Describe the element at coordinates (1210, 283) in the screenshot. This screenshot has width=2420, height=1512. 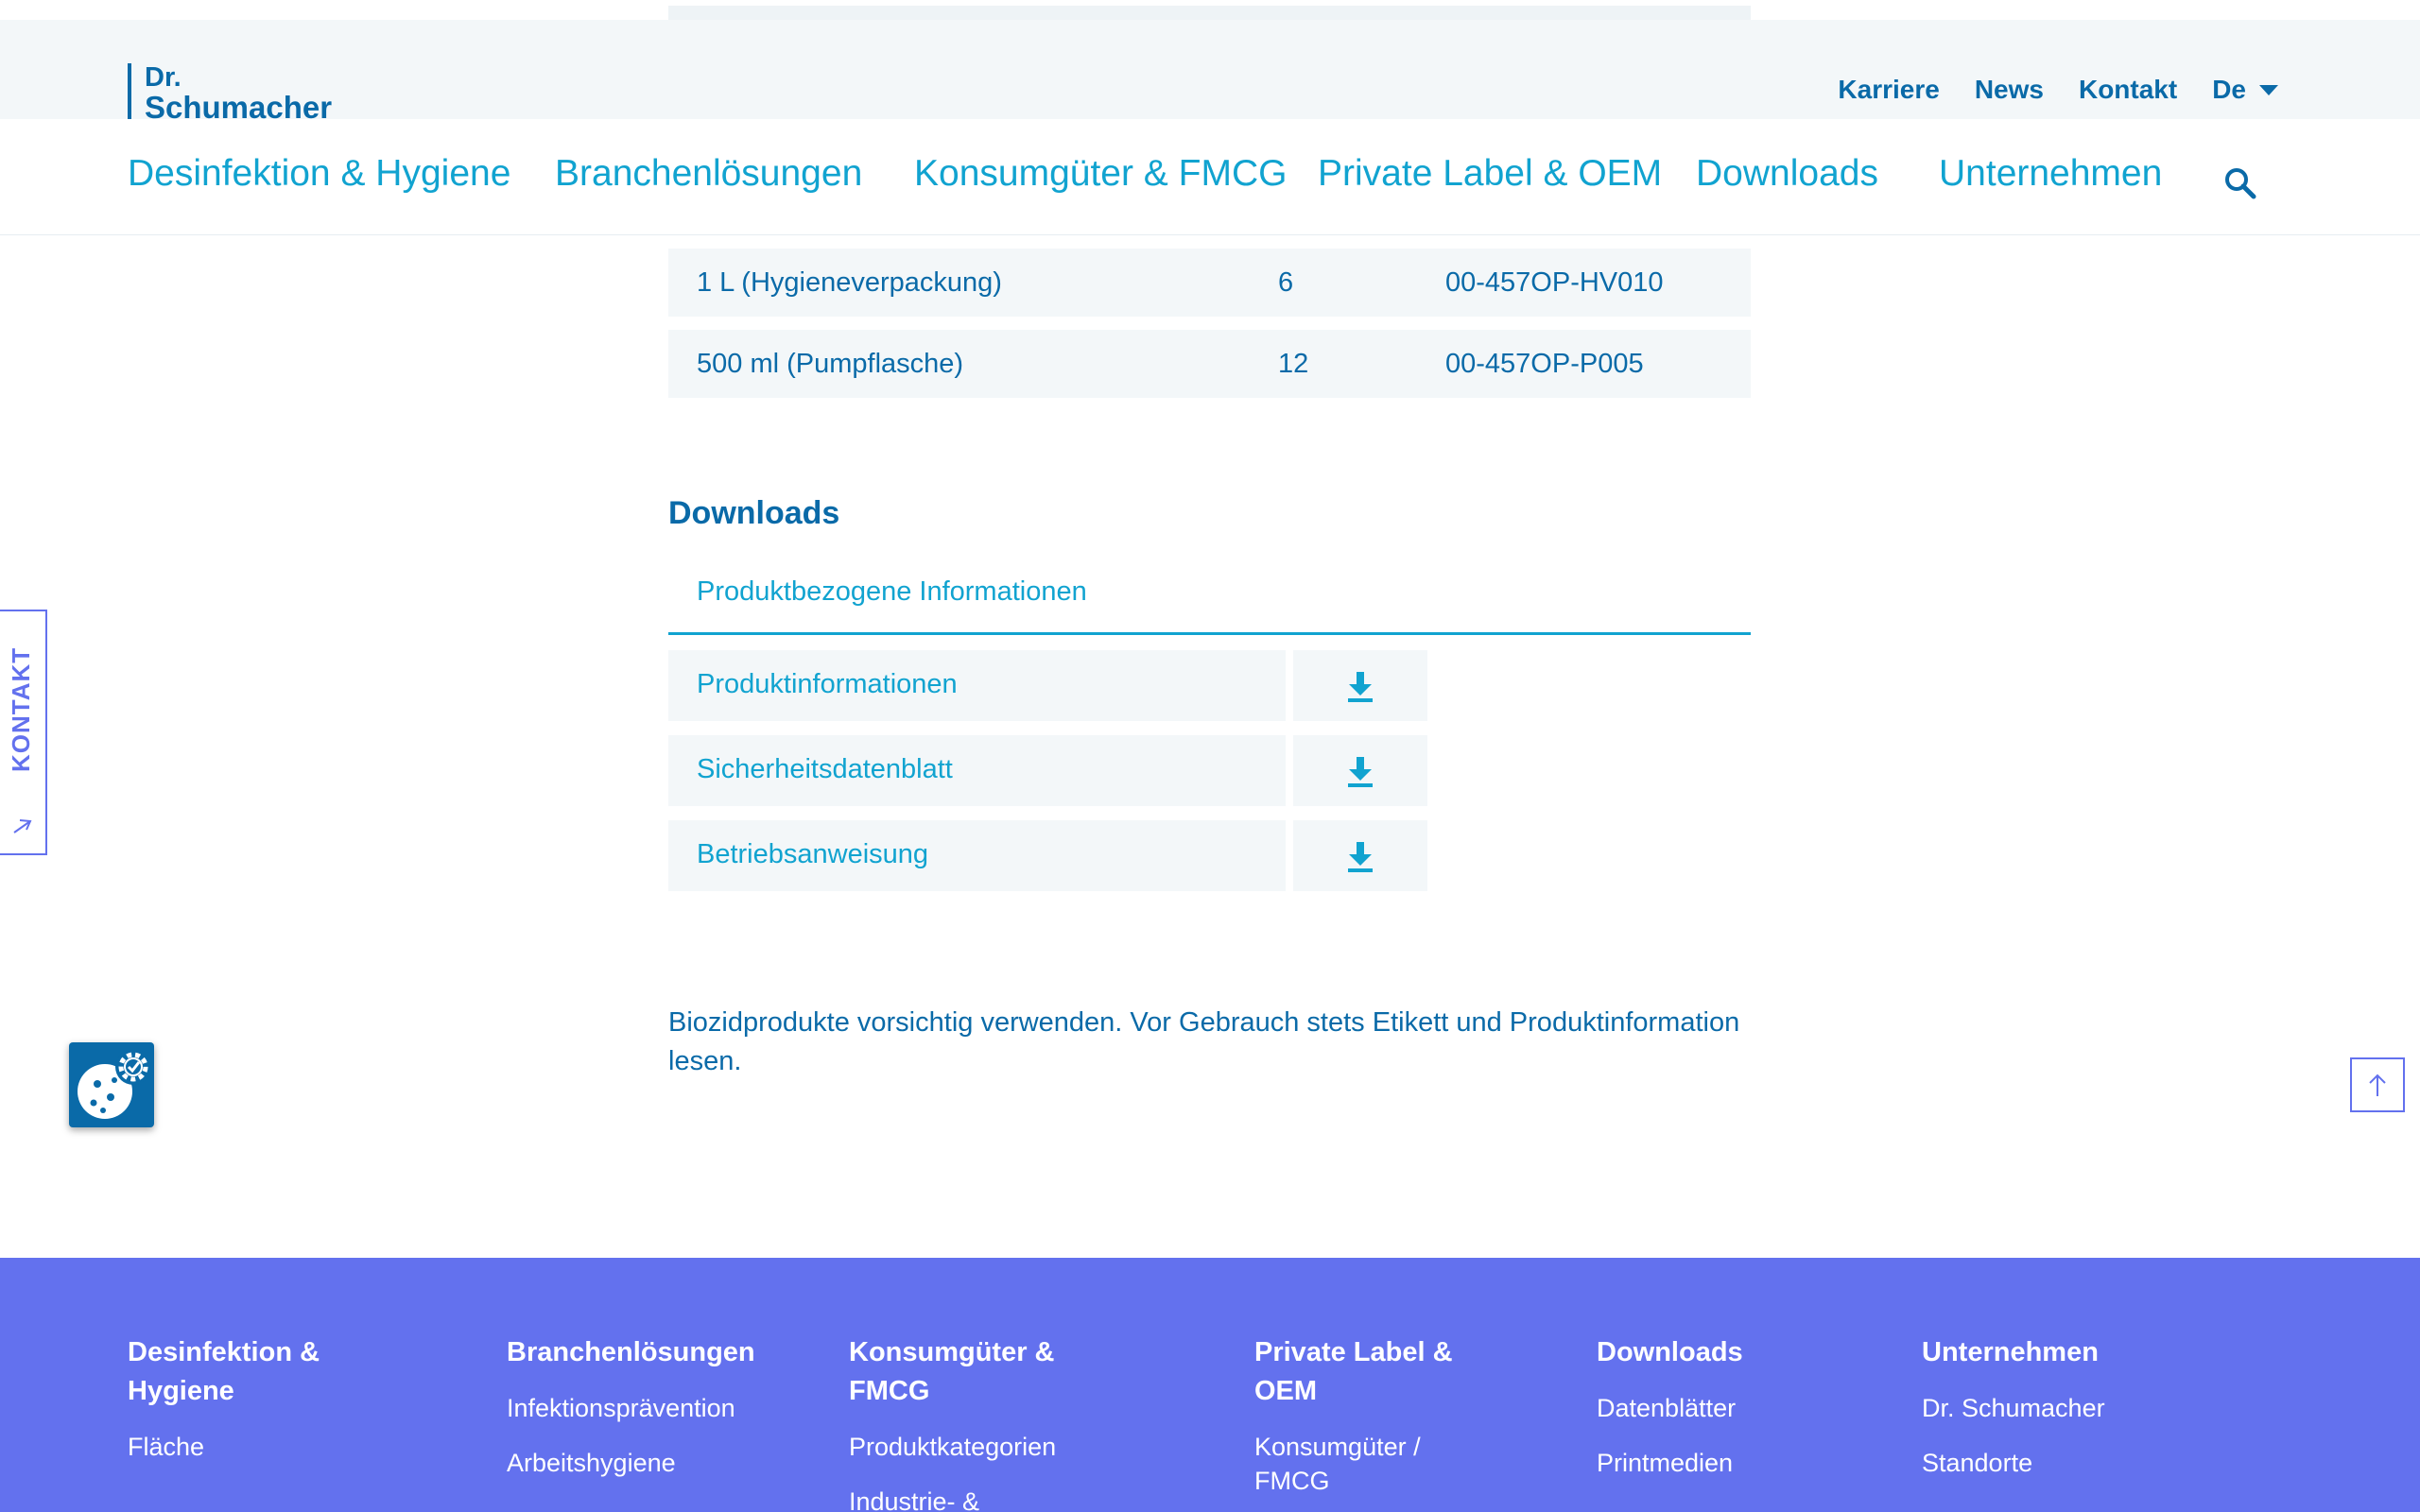
I see `table-row: 1 L (Hygieneverpackung) 6 00-457OP-HV010` at that location.